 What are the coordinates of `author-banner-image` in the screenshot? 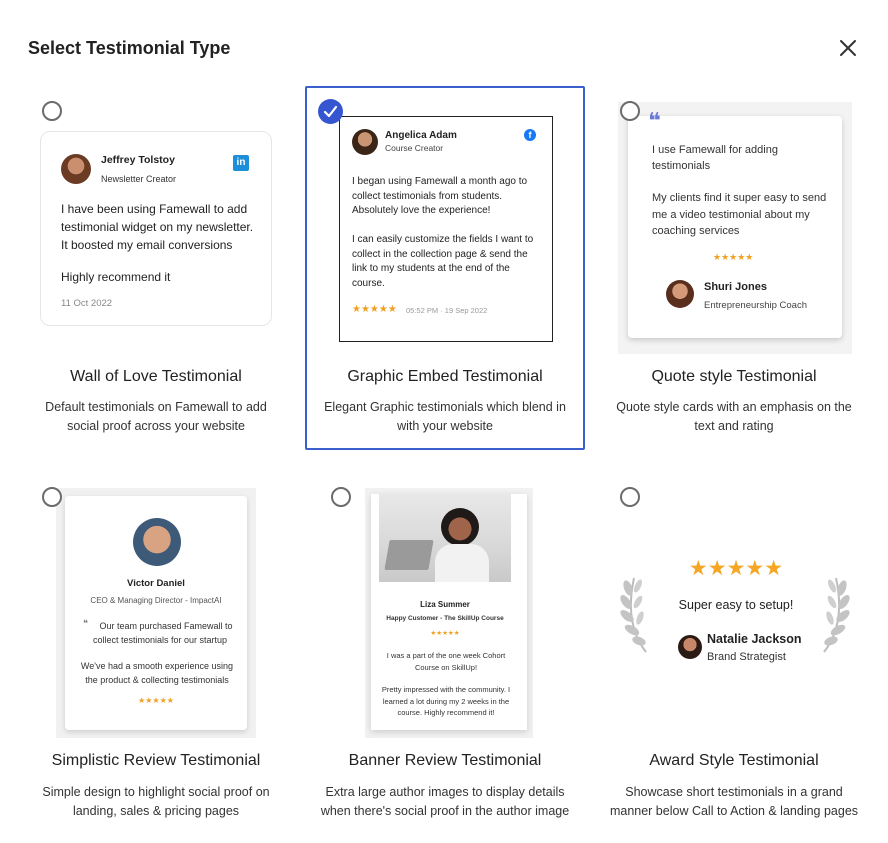 It's located at (445, 538).